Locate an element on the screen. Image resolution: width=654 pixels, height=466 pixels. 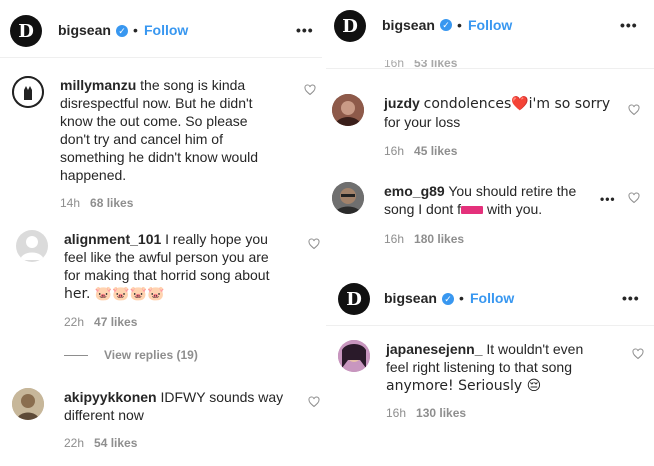
like-count: 47 likes is located at coordinates (115, 322).